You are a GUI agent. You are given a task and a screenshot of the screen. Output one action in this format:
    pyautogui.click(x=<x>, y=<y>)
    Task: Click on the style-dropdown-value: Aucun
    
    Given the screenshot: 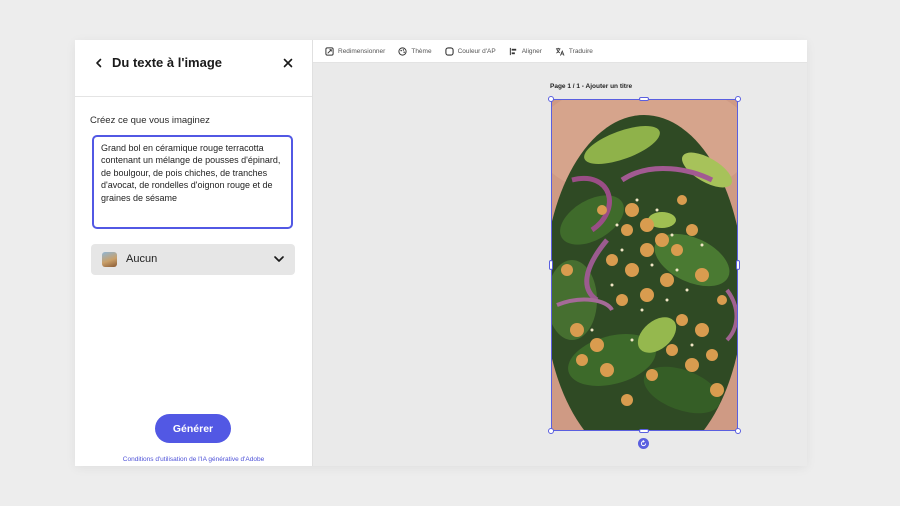 What is the action you would take?
    pyautogui.click(x=142, y=259)
    